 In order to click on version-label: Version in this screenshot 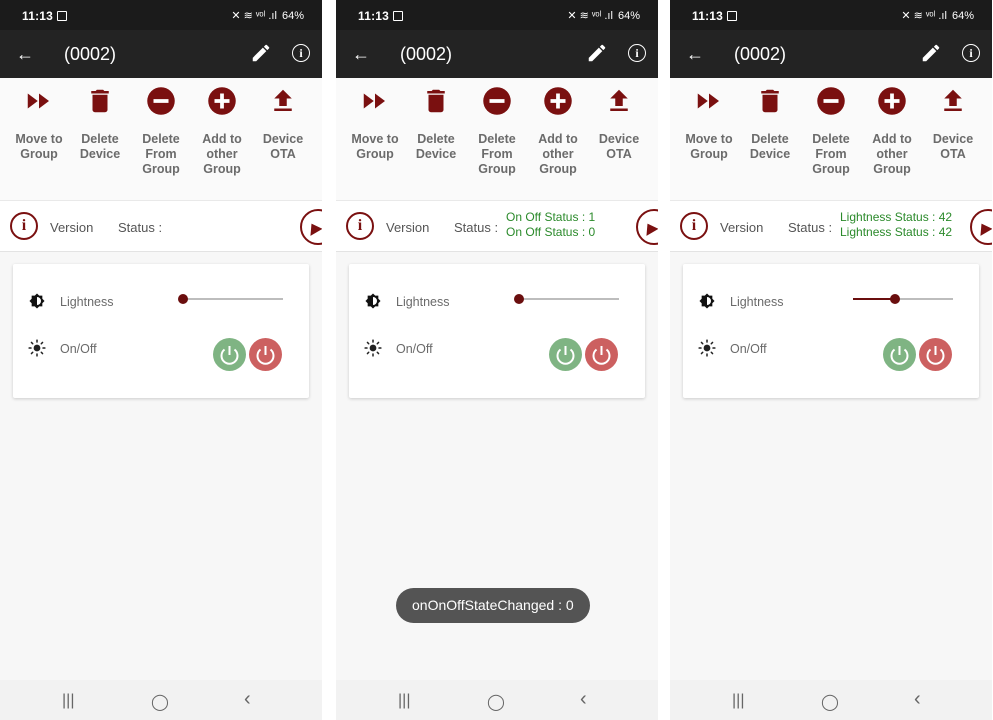, I will do `click(742, 227)`.